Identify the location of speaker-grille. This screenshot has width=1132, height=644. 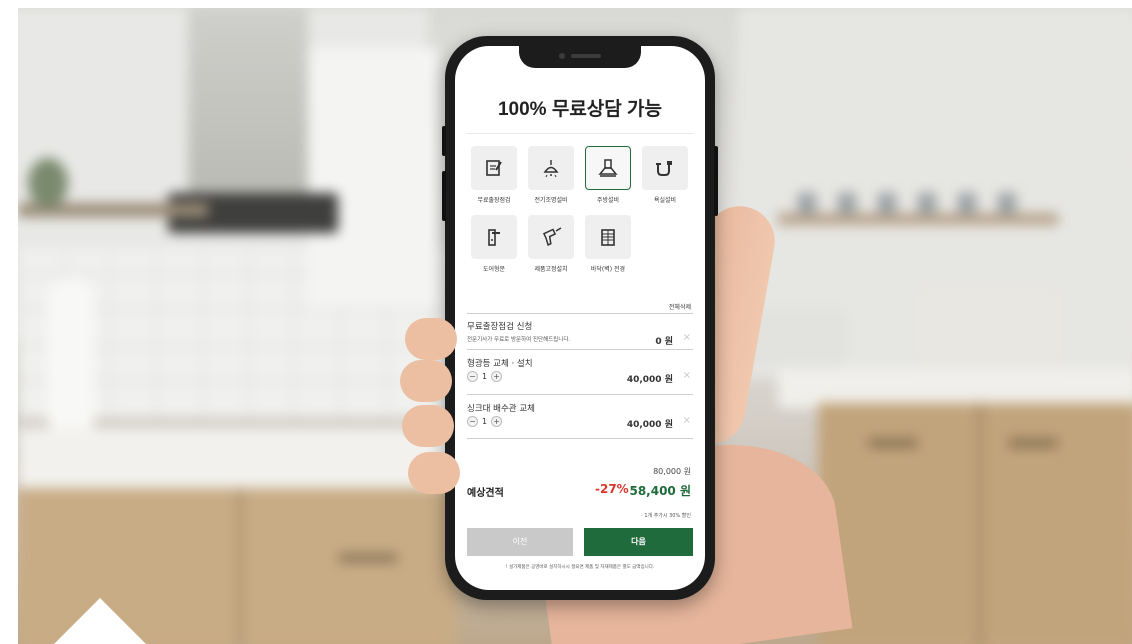
(586, 56).